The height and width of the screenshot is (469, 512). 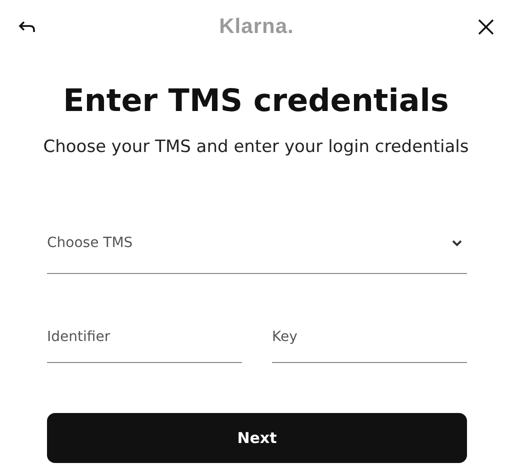 What do you see at coordinates (486, 27) in the screenshot?
I see `close-icon` at bounding box center [486, 27].